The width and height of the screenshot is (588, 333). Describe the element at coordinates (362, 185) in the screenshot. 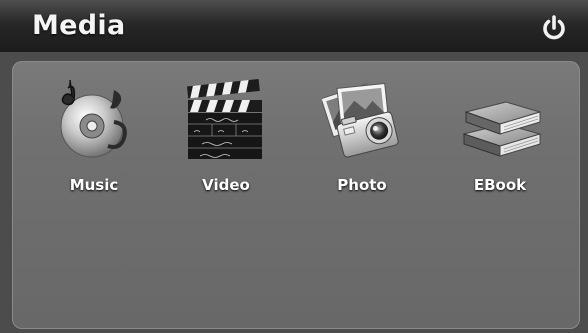

I see `menu-item-label: Photo` at that location.